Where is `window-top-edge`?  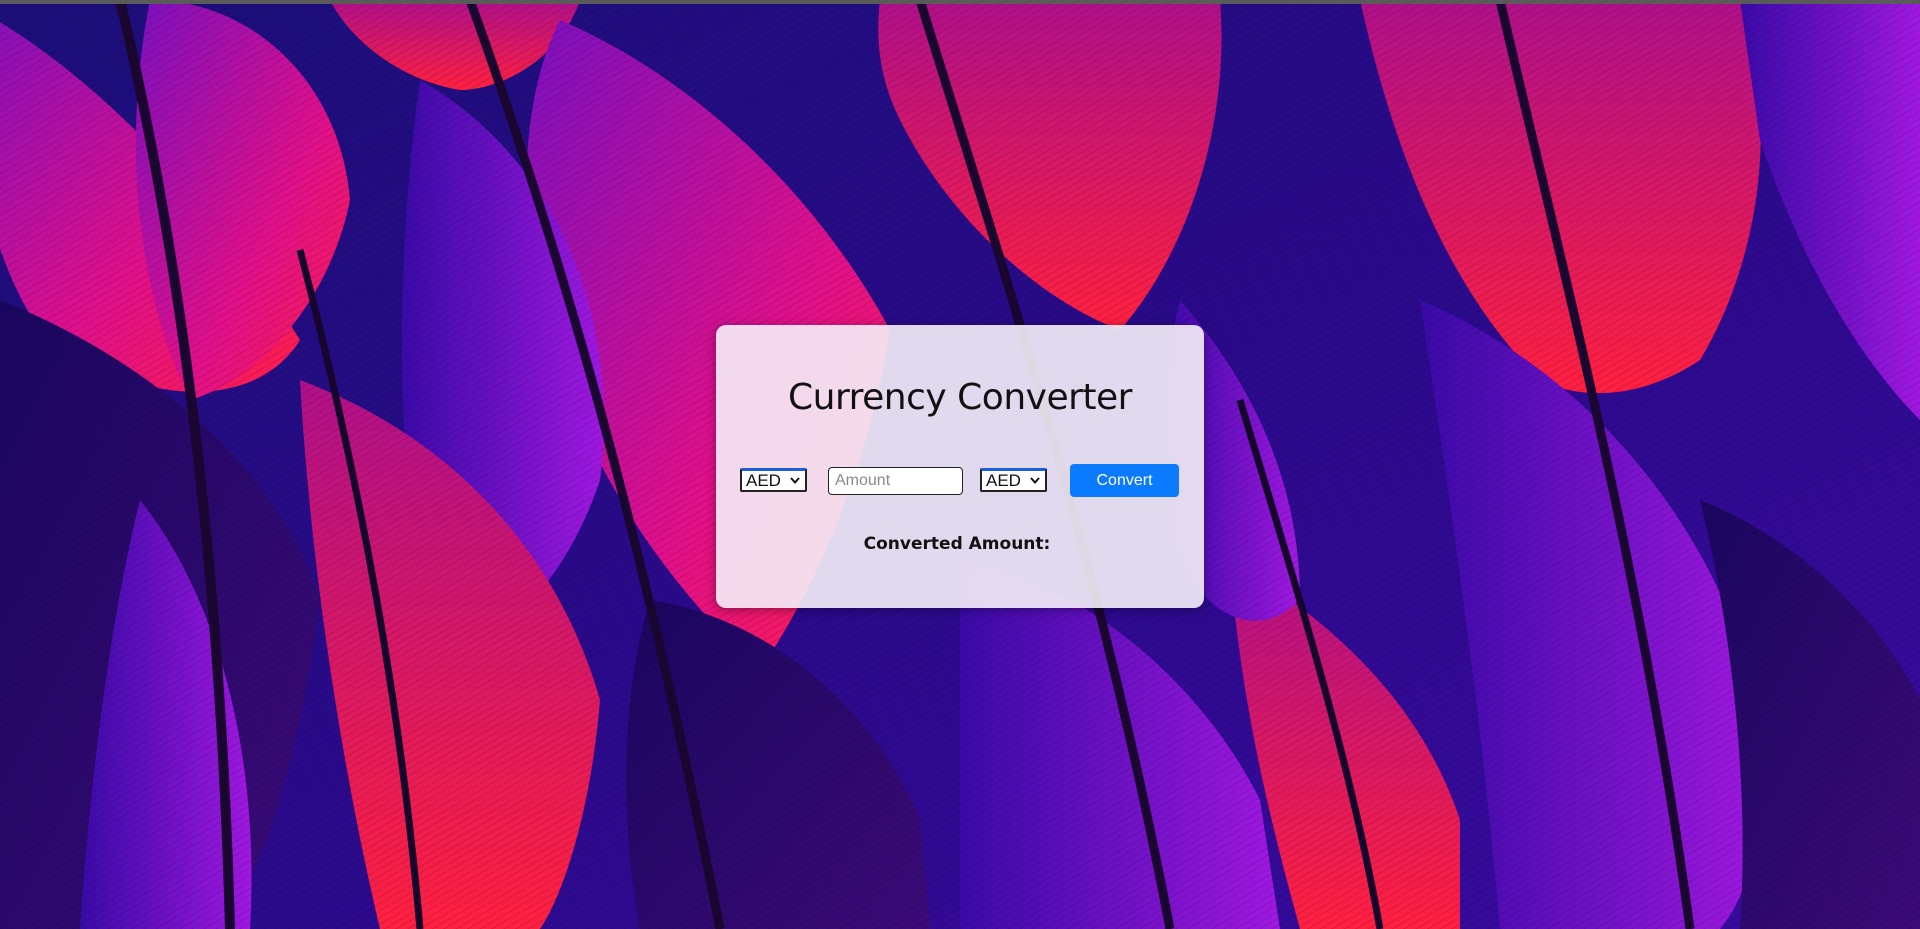 window-top-edge is located at coordinates (960, 2).